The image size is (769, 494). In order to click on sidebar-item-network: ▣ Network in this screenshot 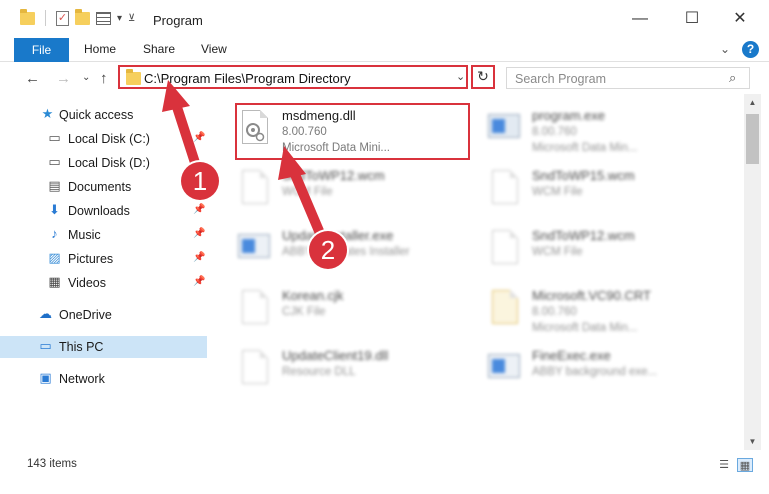, I will do `click(103, 379)`.